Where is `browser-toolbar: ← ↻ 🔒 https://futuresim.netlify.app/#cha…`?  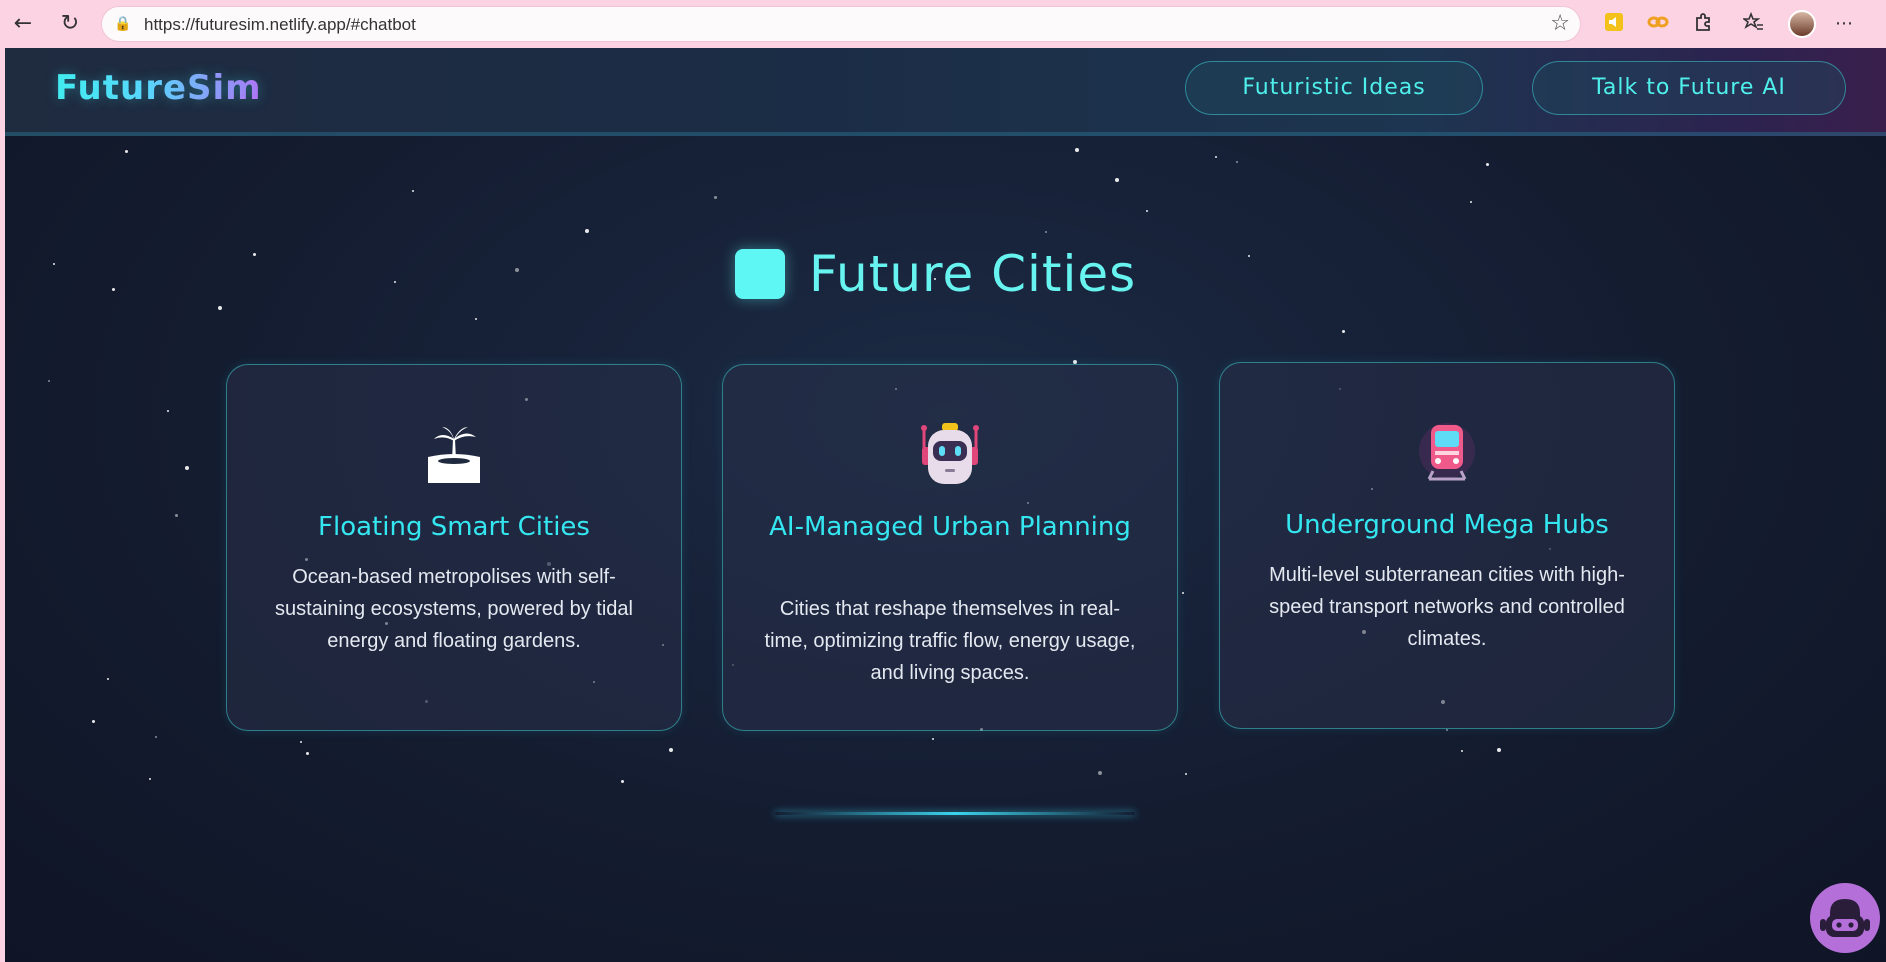 browser-toolbar: ← ↻ 🔒 https://futuresim.netlify.app/#cha… is located at coordinates (943, 24).